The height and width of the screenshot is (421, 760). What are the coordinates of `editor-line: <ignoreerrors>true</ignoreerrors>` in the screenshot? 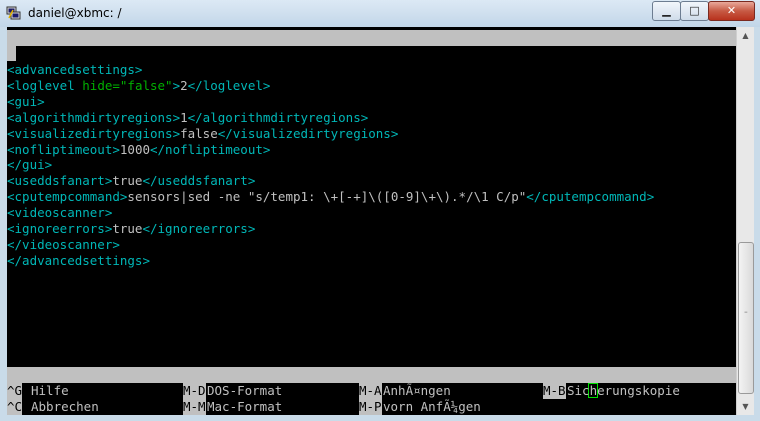 It's located at (131, 229).